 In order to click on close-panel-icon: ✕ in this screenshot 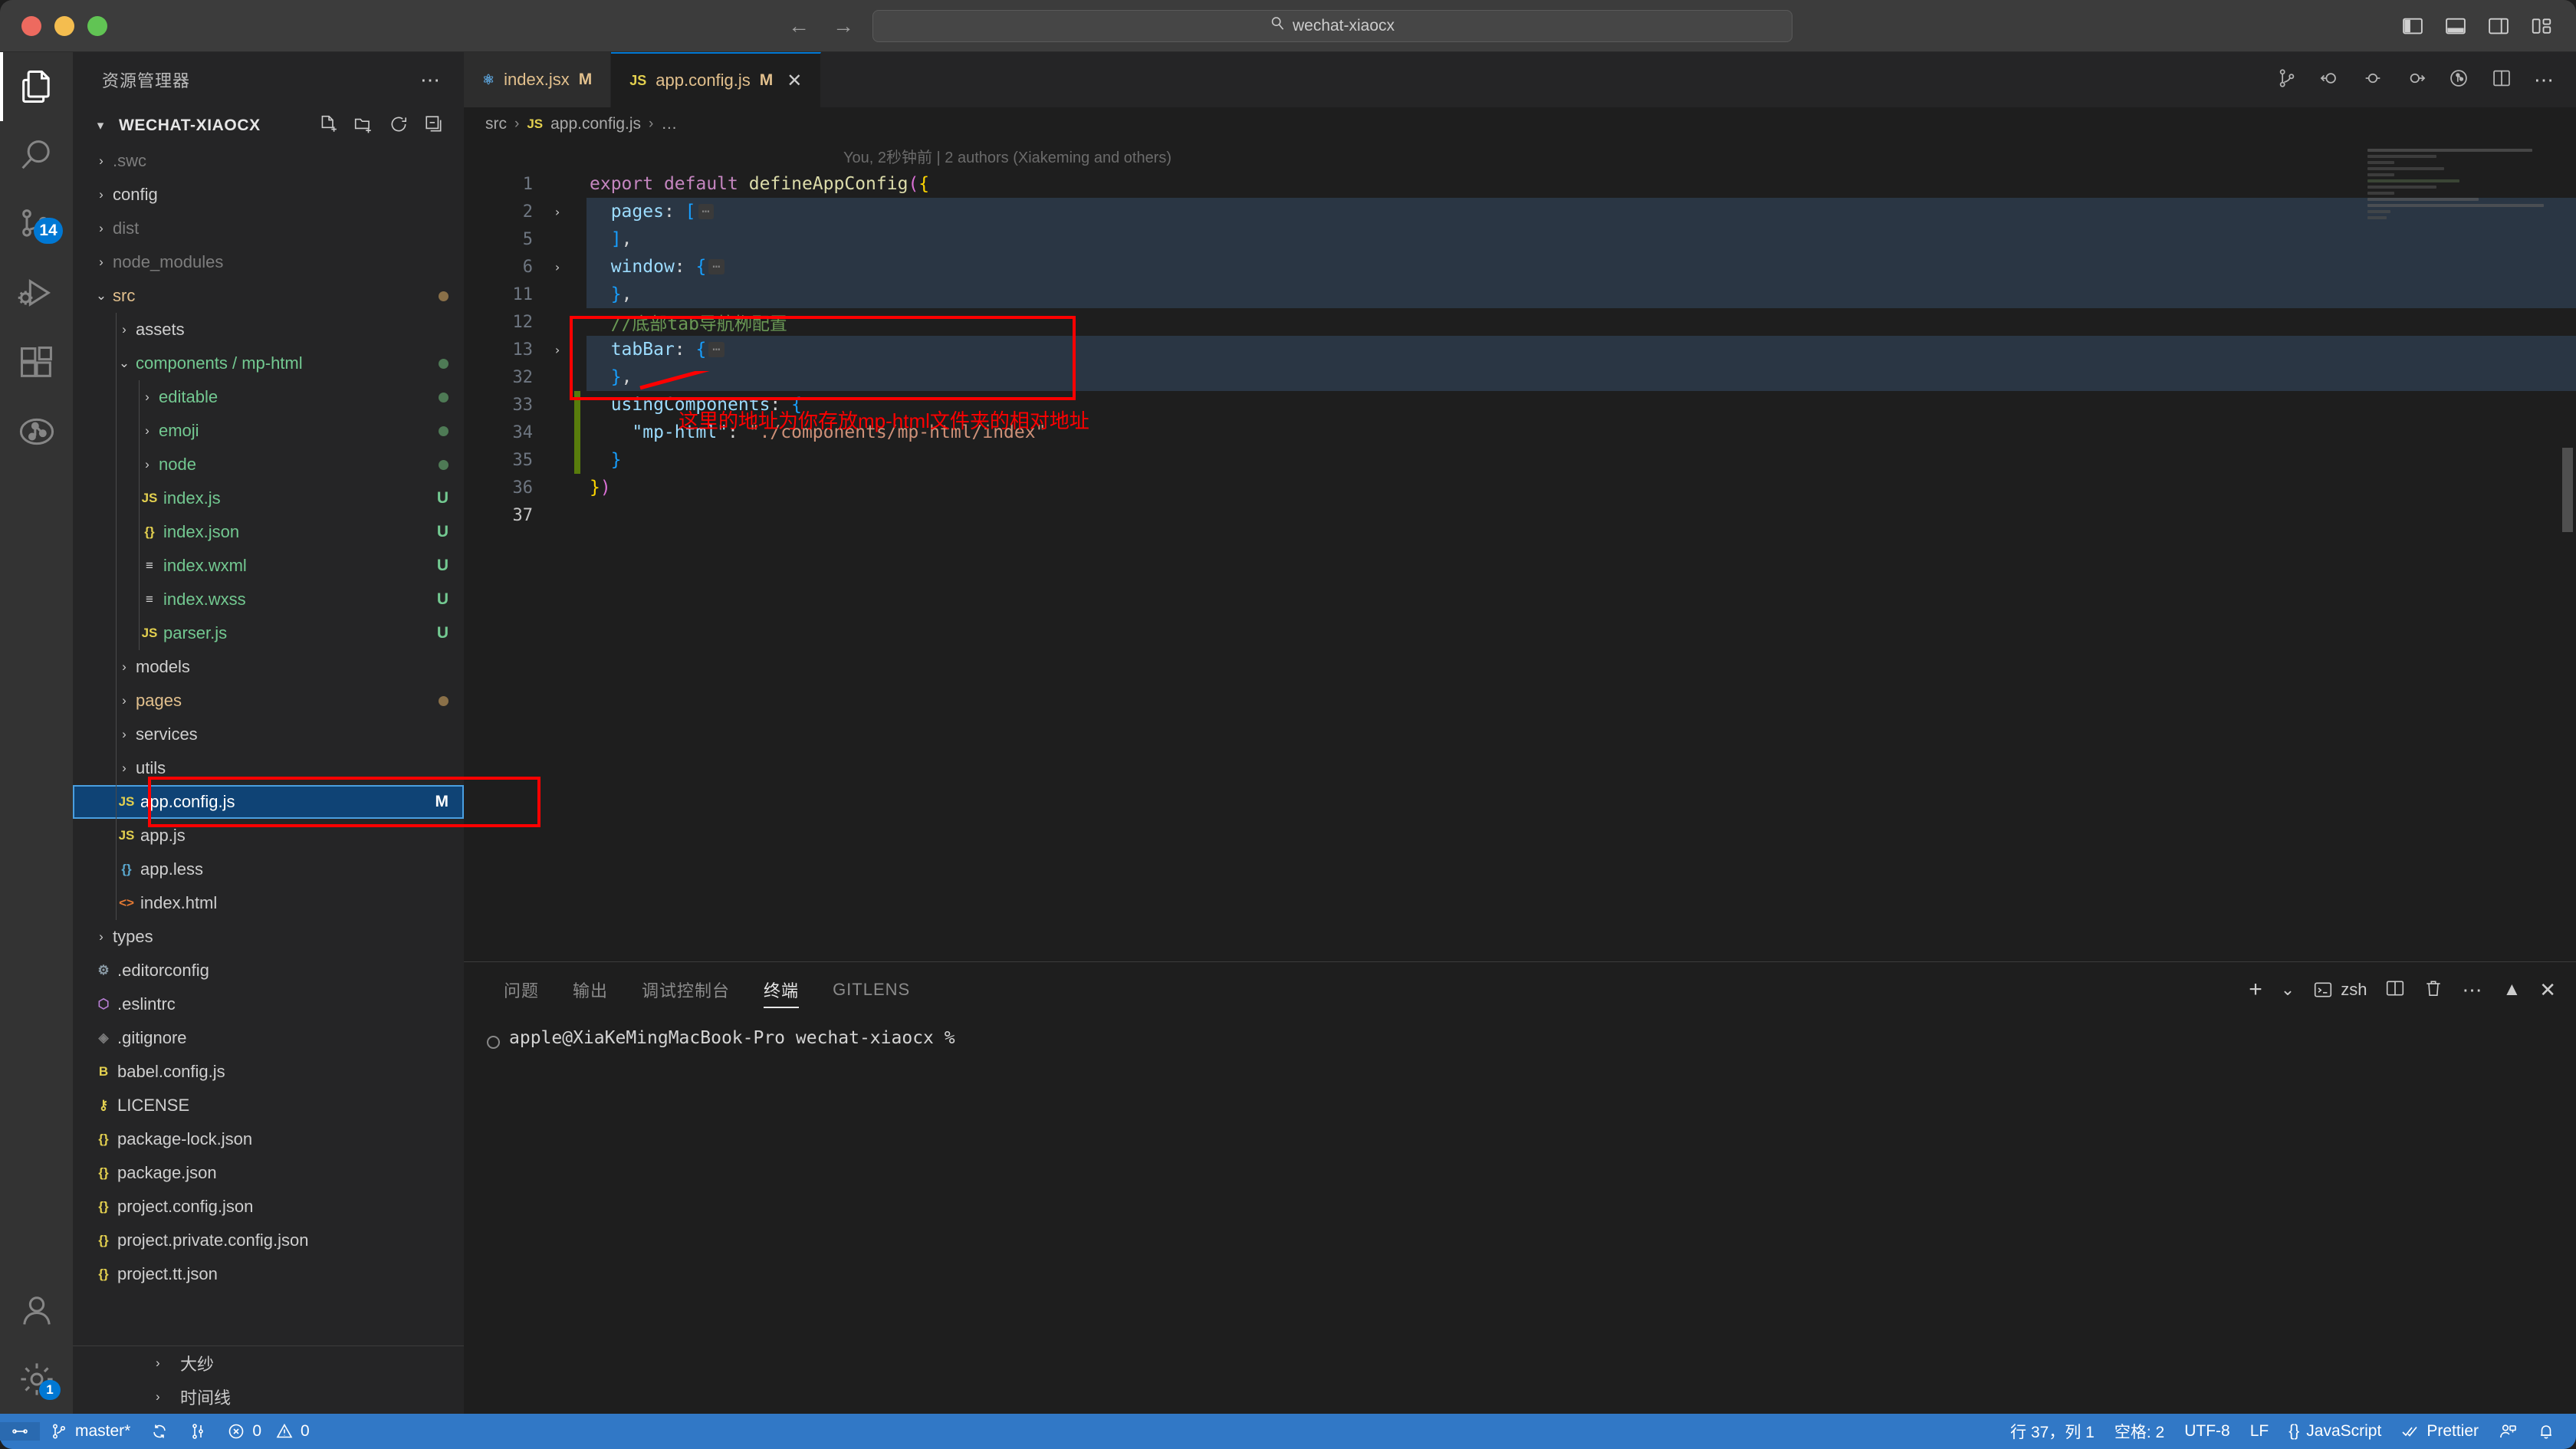, I will do `click(2548, 990)`.